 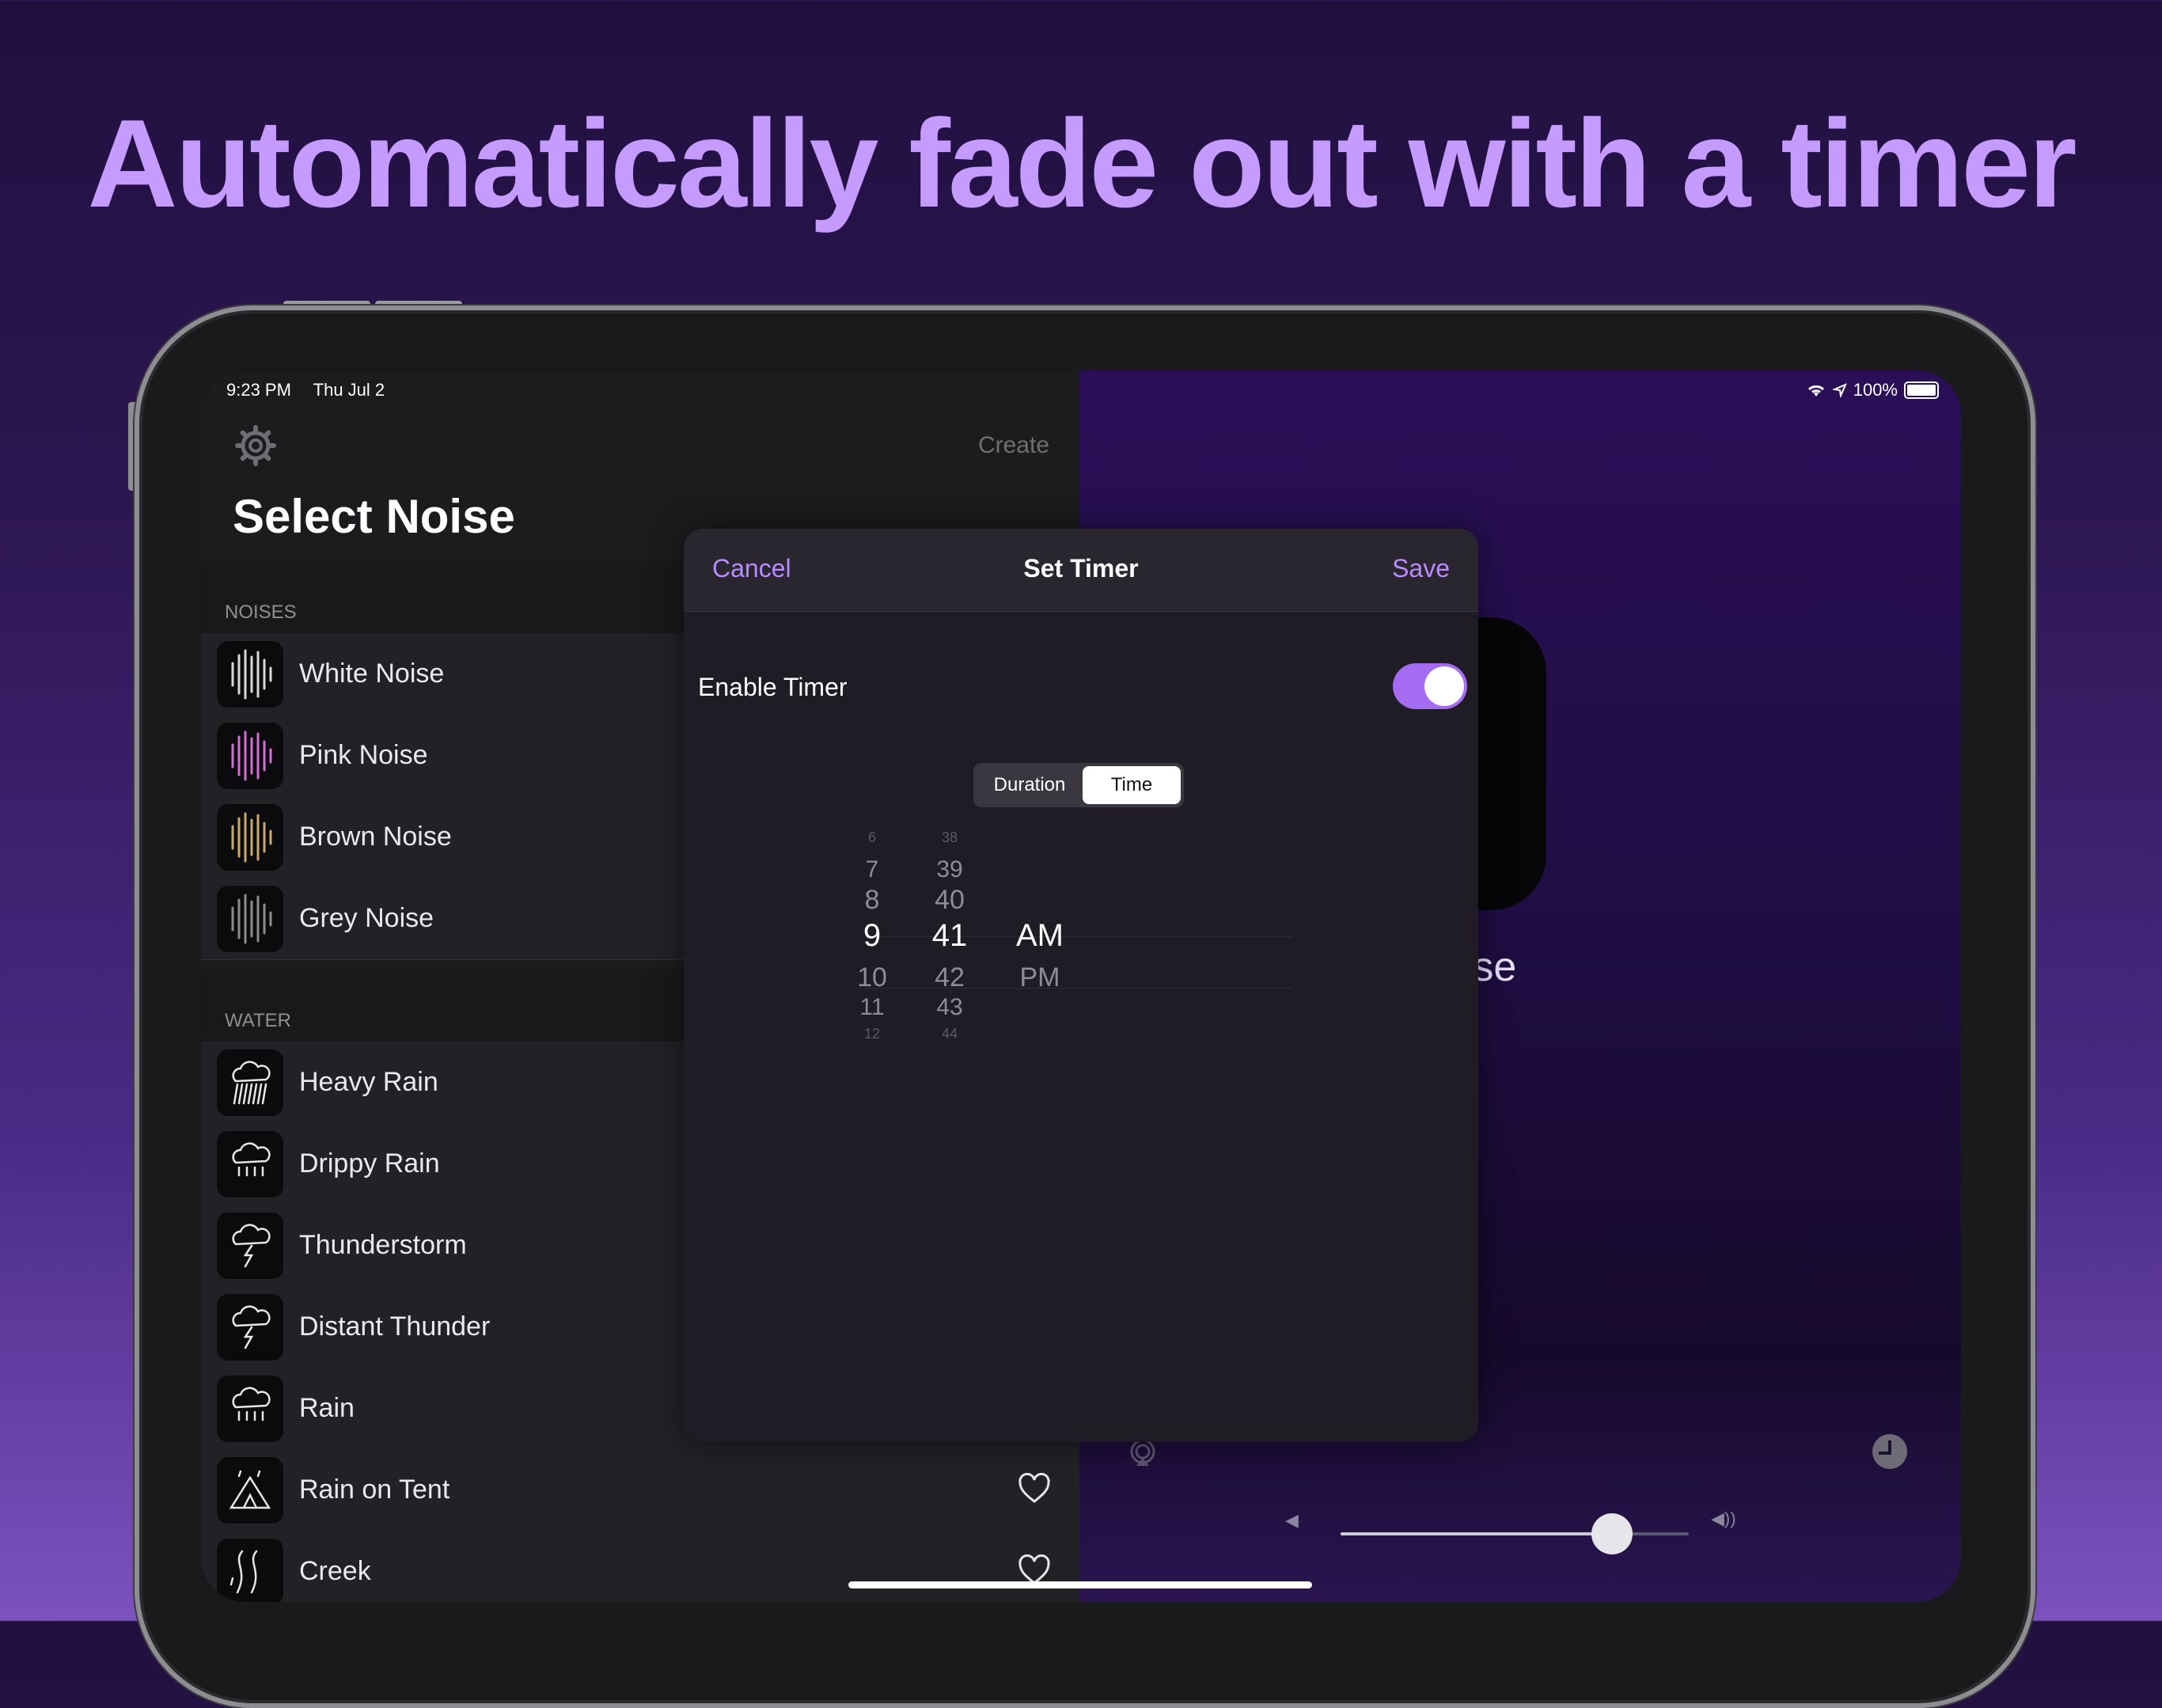 What do you see at coordinates (250, 1327) in the screenshot?
I see `distant-thunder-icon` at bounding box center [250, 1327].